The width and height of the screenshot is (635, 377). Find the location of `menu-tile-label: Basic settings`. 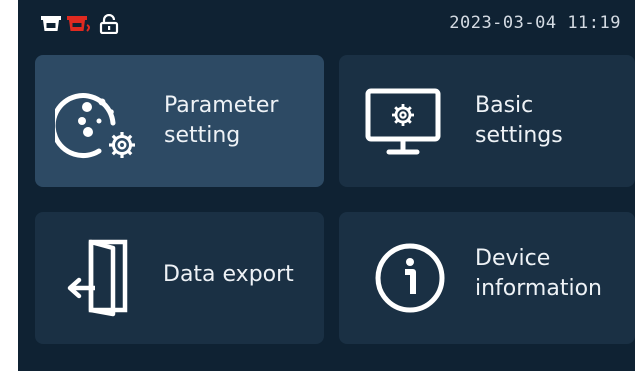

menu-tile-label: Basic settings is located at coordinates (519, 120).